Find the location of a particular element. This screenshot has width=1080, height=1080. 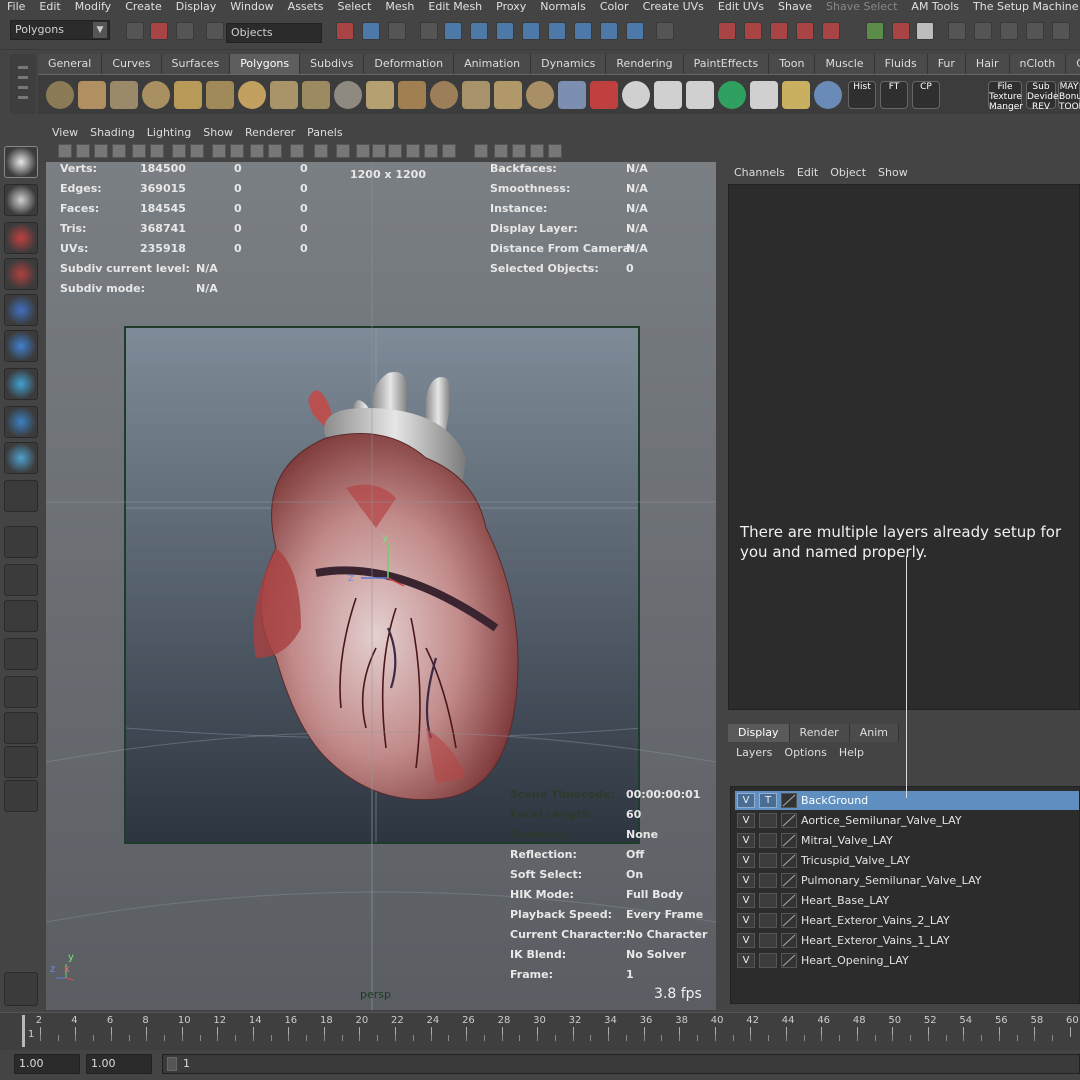

menu-color: Color is located at coordinates (614, 7).